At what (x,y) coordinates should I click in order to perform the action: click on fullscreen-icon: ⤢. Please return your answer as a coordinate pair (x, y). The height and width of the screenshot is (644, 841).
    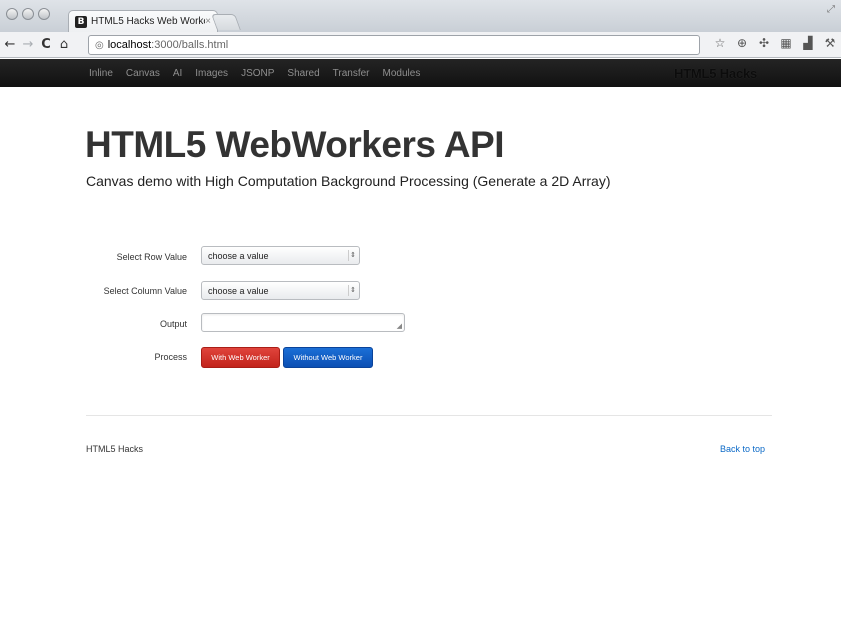
    Looking at the image, I should click on (831, 9).